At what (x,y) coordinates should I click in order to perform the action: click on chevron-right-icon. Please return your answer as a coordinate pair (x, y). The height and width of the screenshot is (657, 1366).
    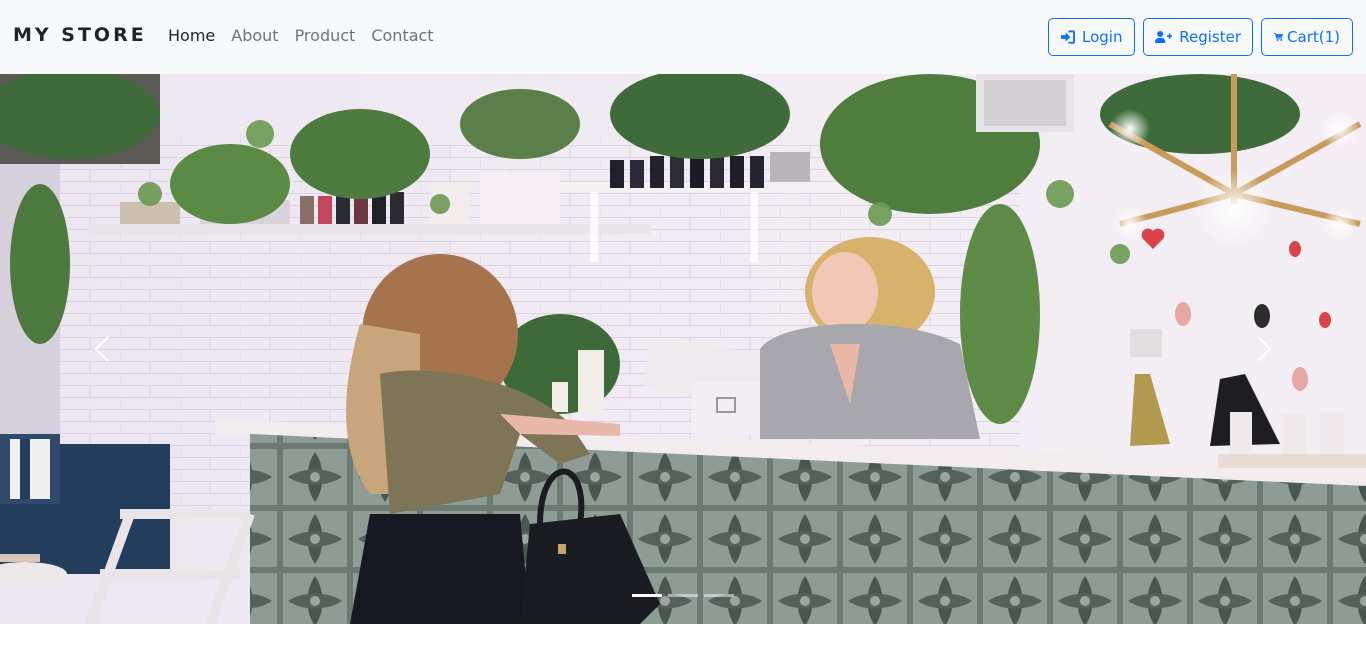
    Looking at the image, I should click on (1264, 349).